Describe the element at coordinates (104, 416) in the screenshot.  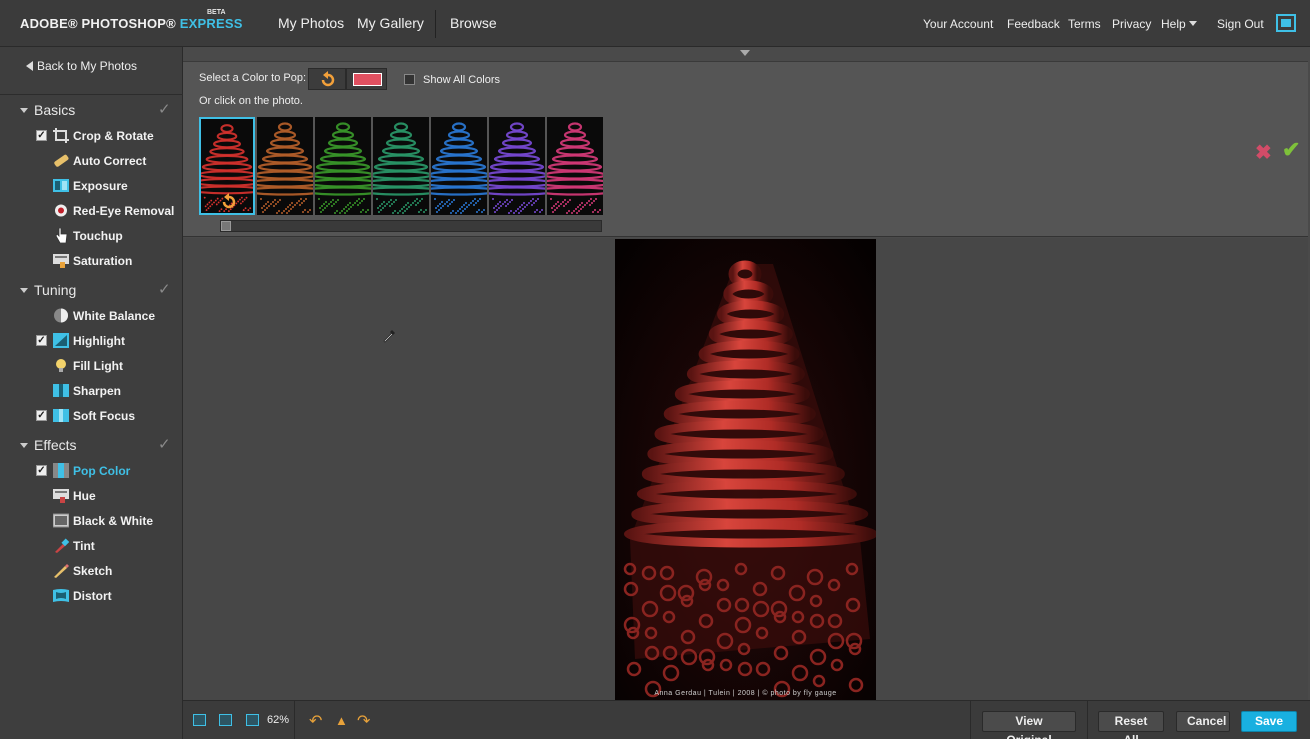
I see `tool-label: Soft Focus` at that location.